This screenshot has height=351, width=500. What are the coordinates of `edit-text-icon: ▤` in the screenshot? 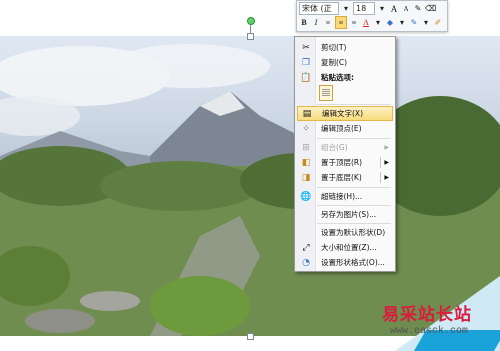 It's located at (307, 113).